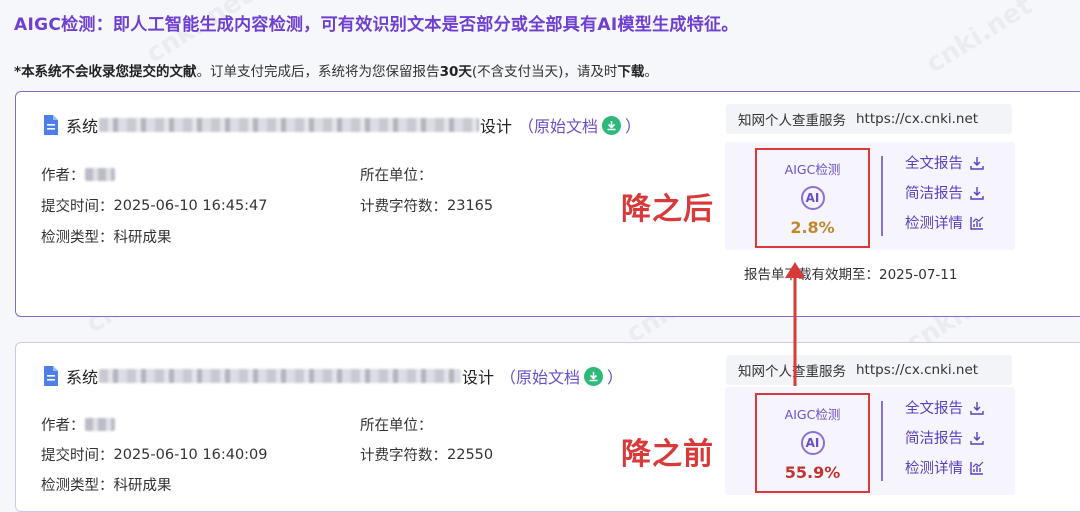 Image resolution: width=1080 pixels, height=512 pixels. I want to click on annotation-after: 降之后, so click(667, 209).